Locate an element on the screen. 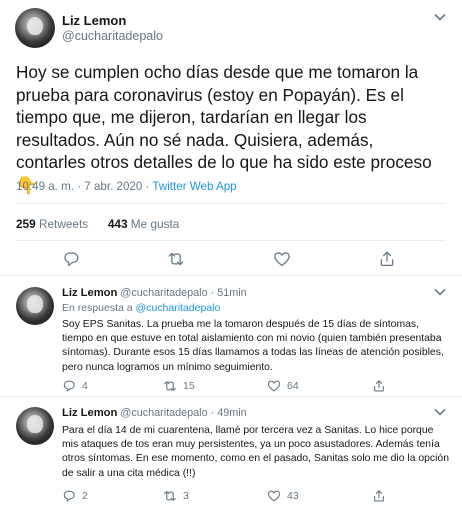 The width and height of the screenshot is (462, 514). reply-time: · 51min is located at coordinates (229, 293).